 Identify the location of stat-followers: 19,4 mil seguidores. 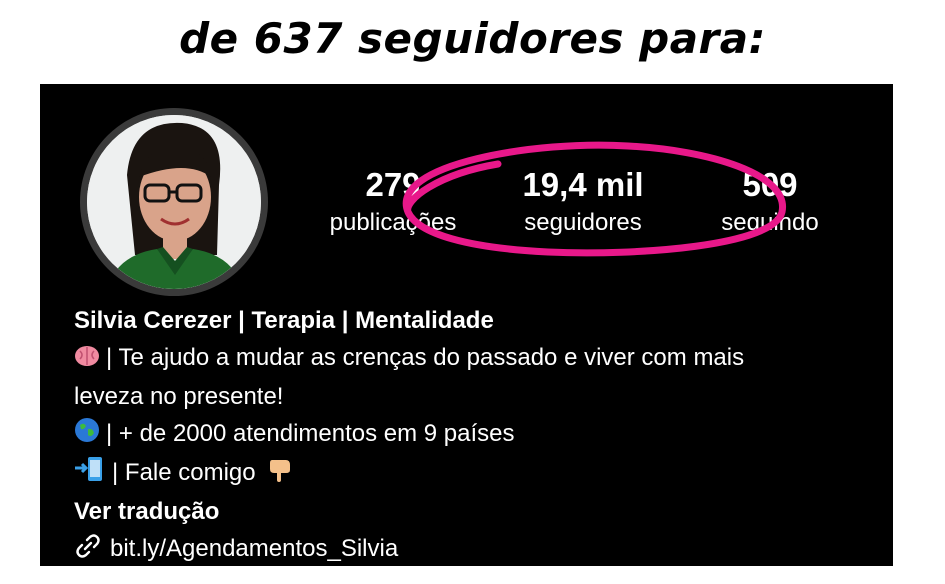
(583, 202).